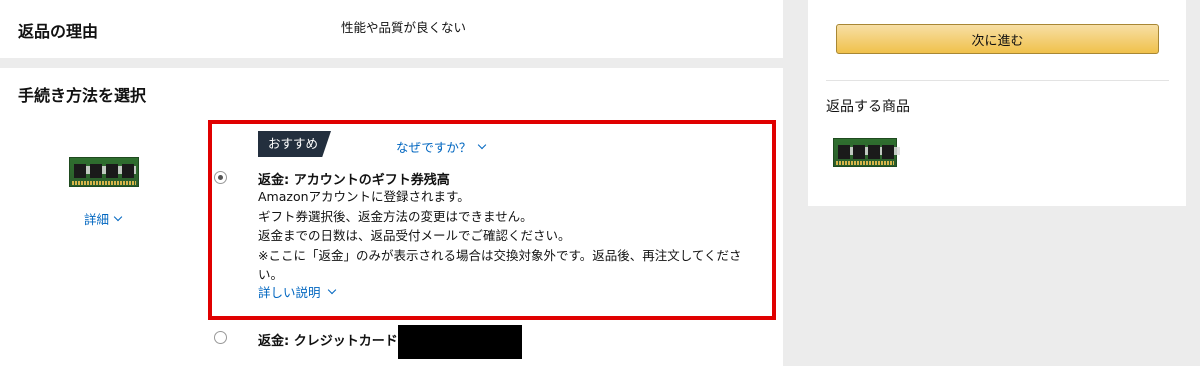  Describe the element at coordinates (434, 147) in the screenshot. I see `why-link-label: なぜですか？` at that location.